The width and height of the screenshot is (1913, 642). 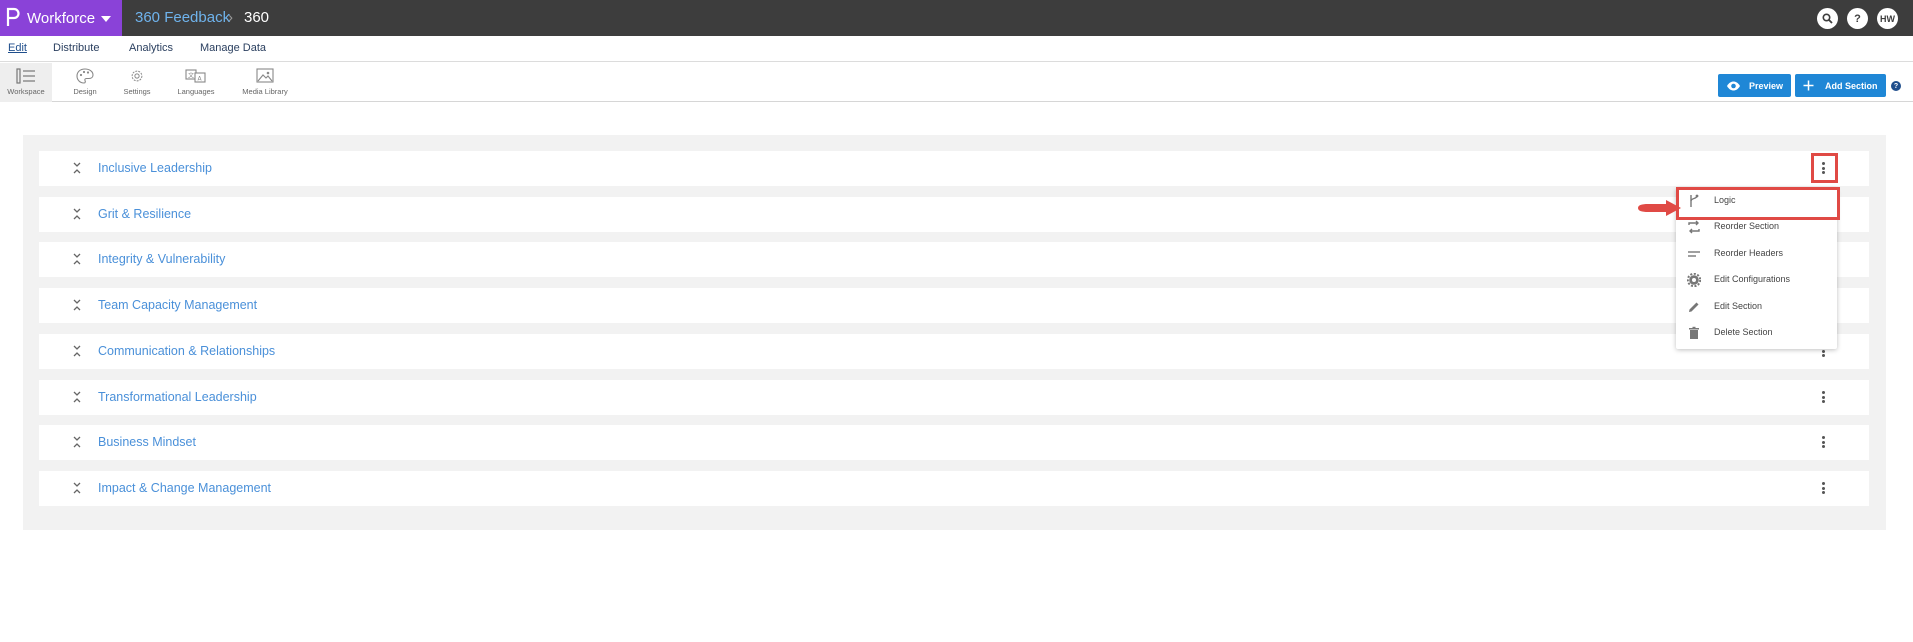 I want to click on pointer-arrow-icon, so click(x=1659, y=208).